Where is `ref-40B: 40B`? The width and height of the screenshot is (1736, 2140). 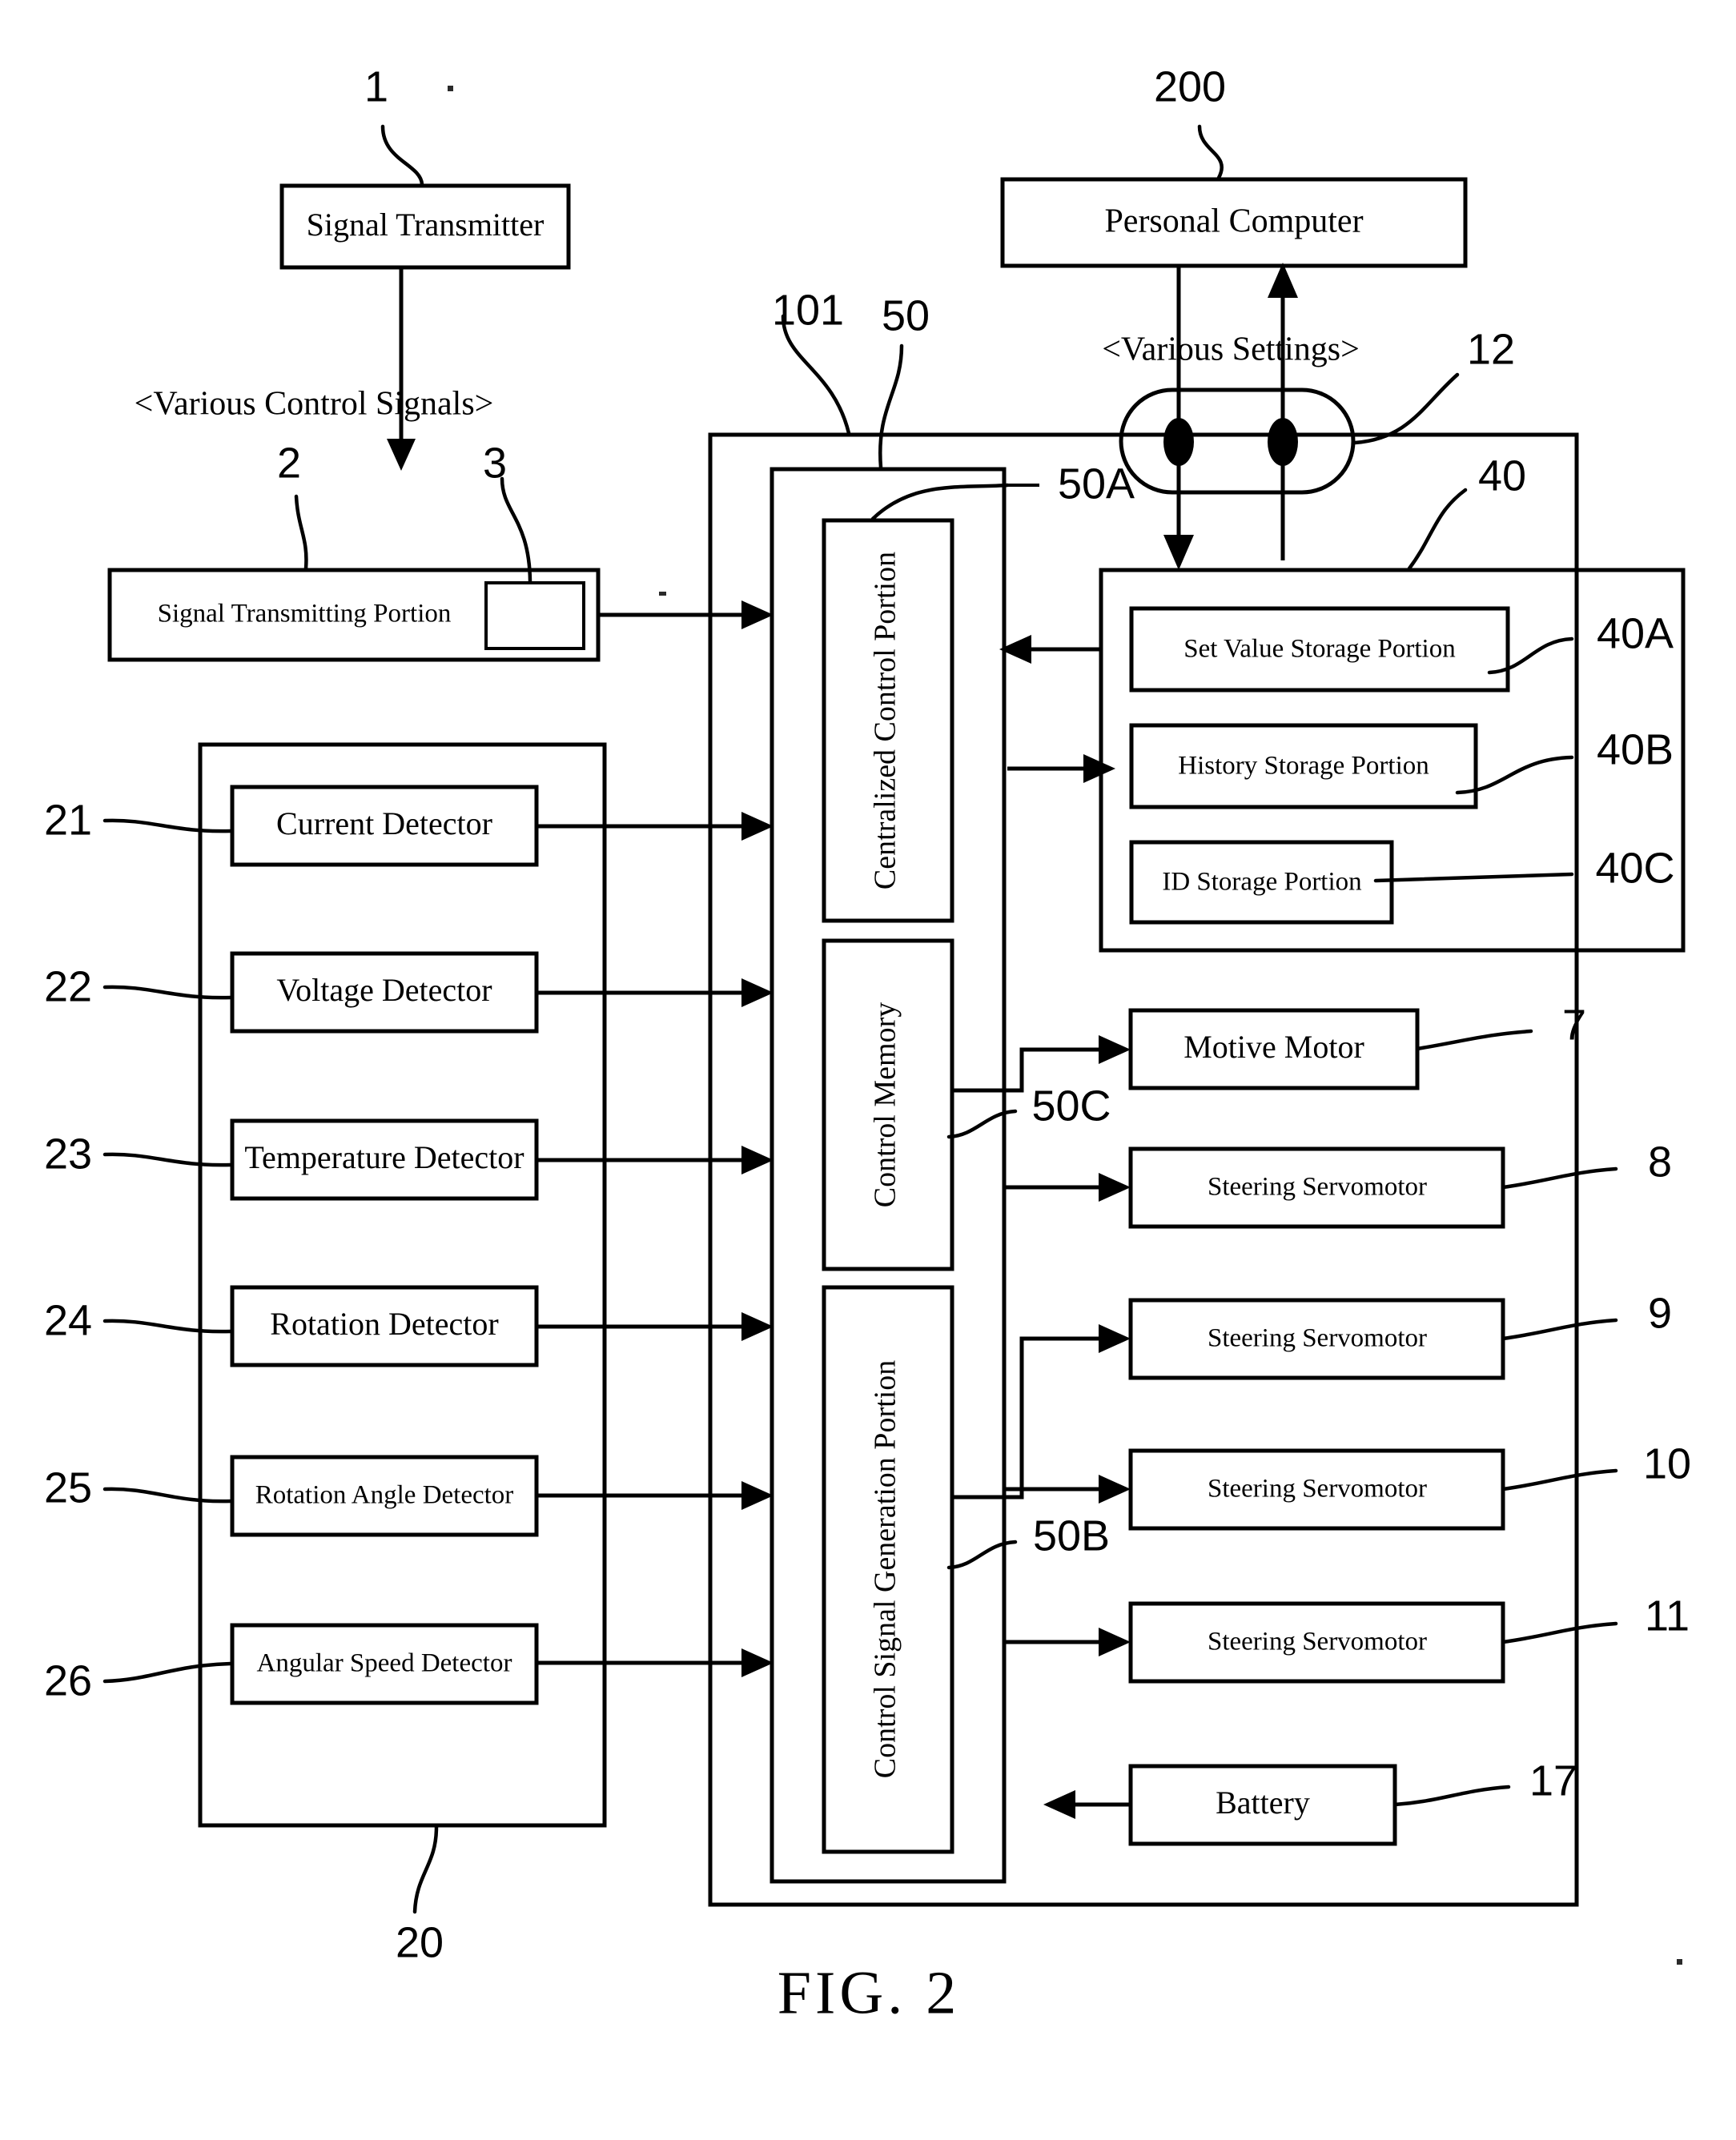
ref-40B: 40B is located at coordinates (1635, 749).